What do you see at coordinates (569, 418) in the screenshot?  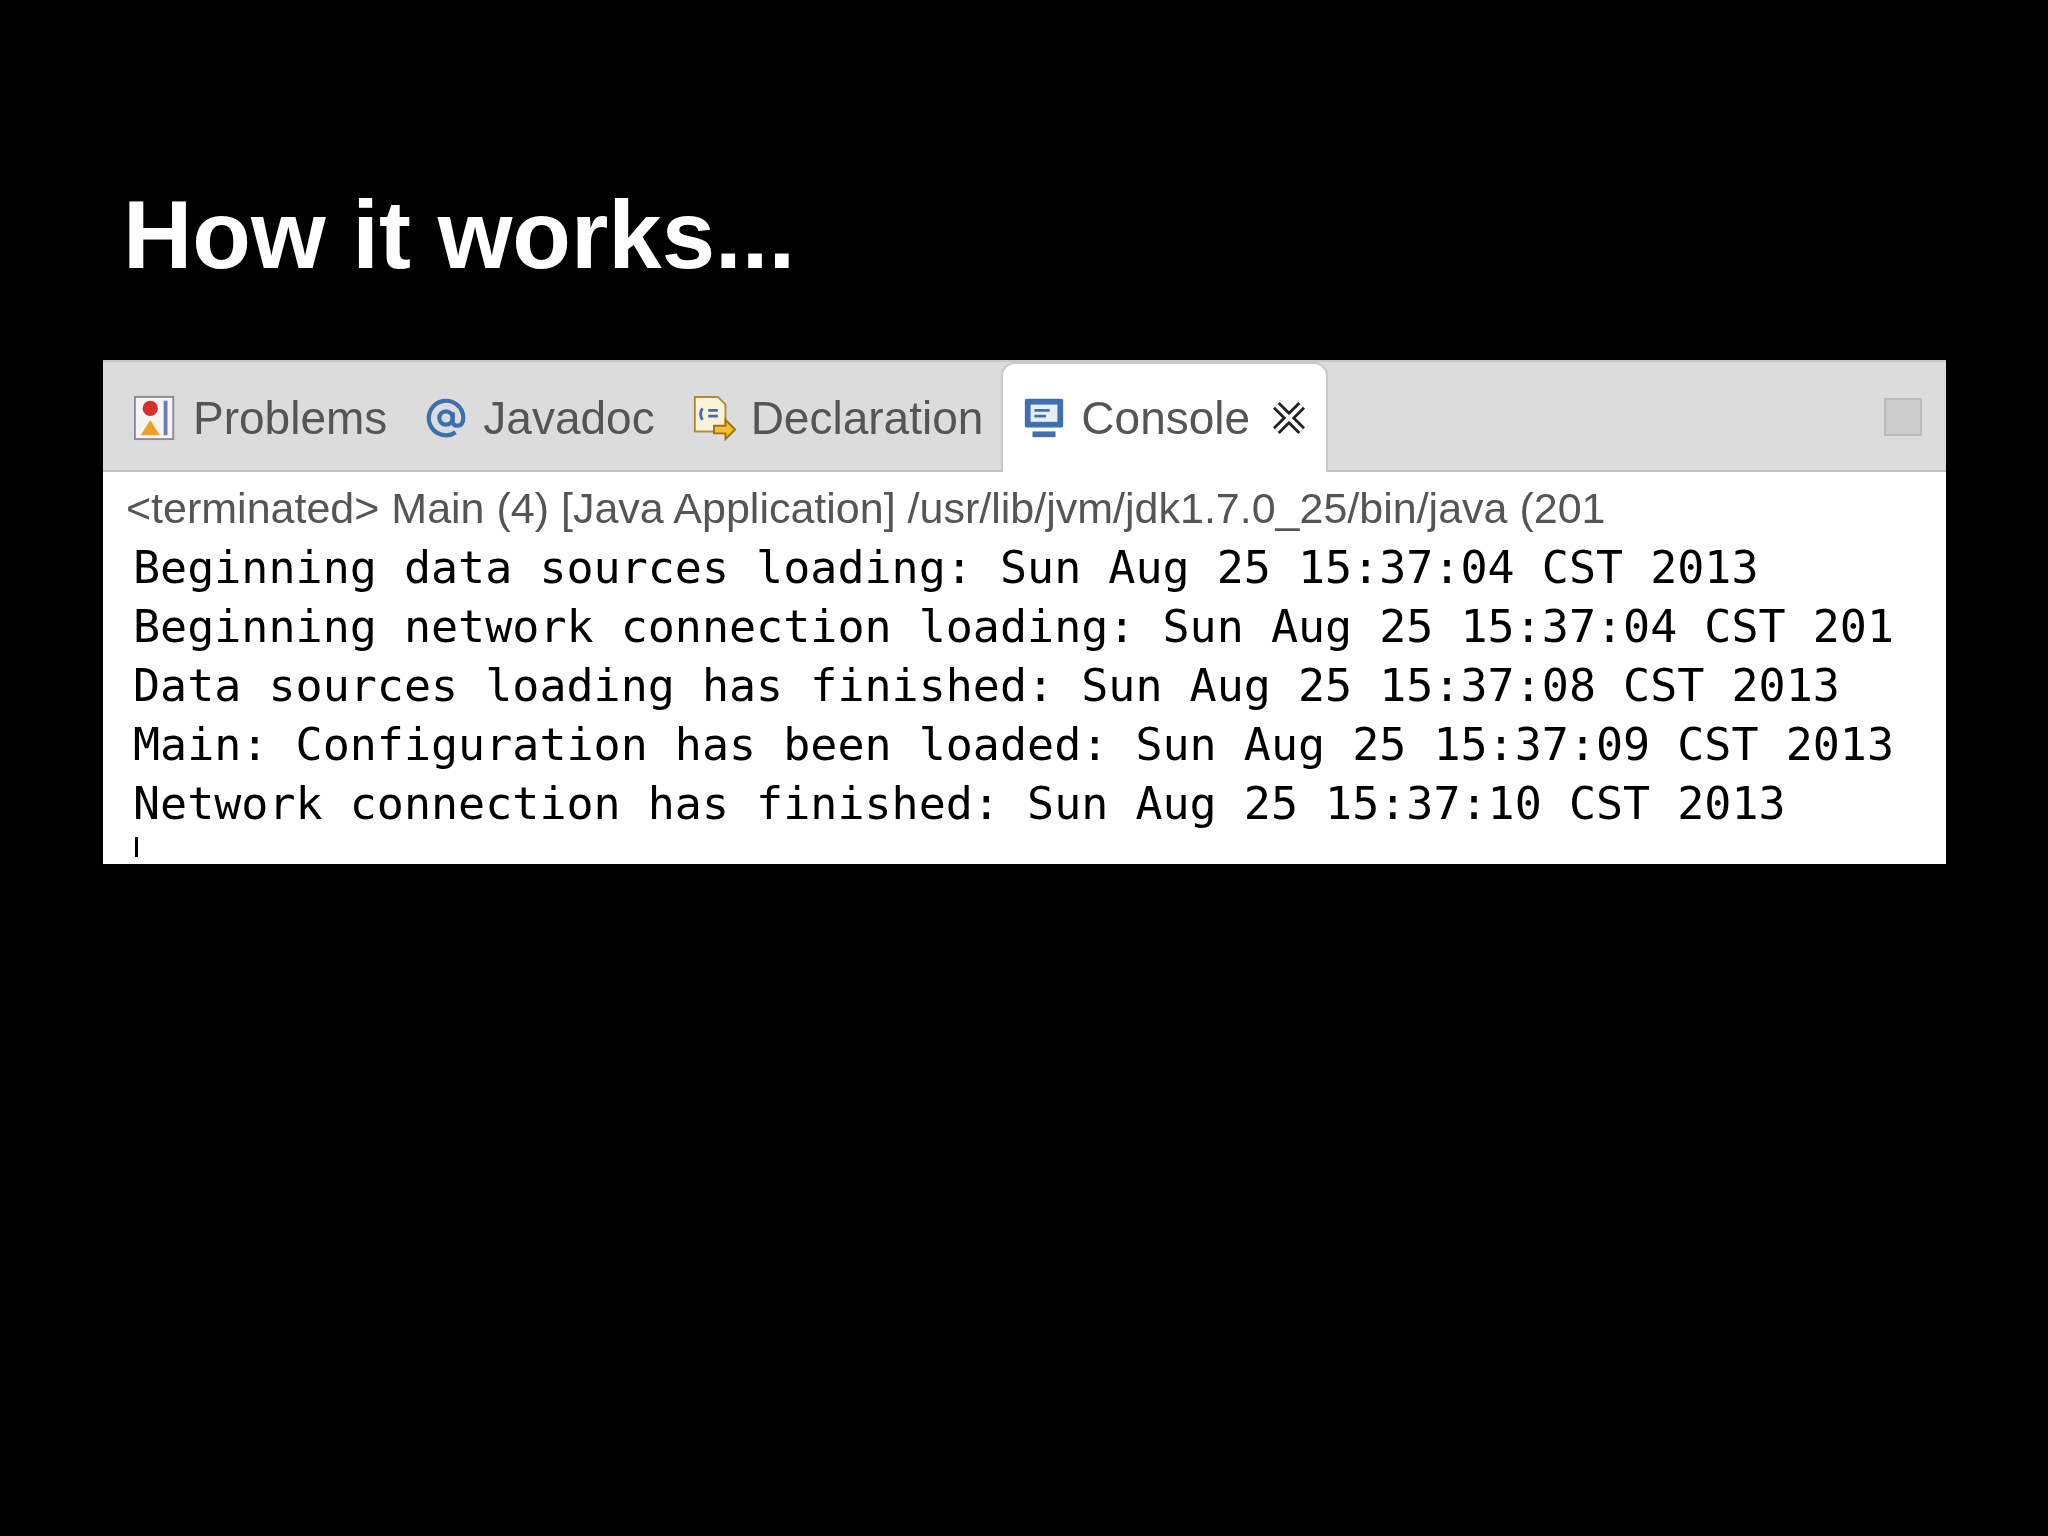 I see `tab-label: Javadoc` at bounding box center [569, 418].